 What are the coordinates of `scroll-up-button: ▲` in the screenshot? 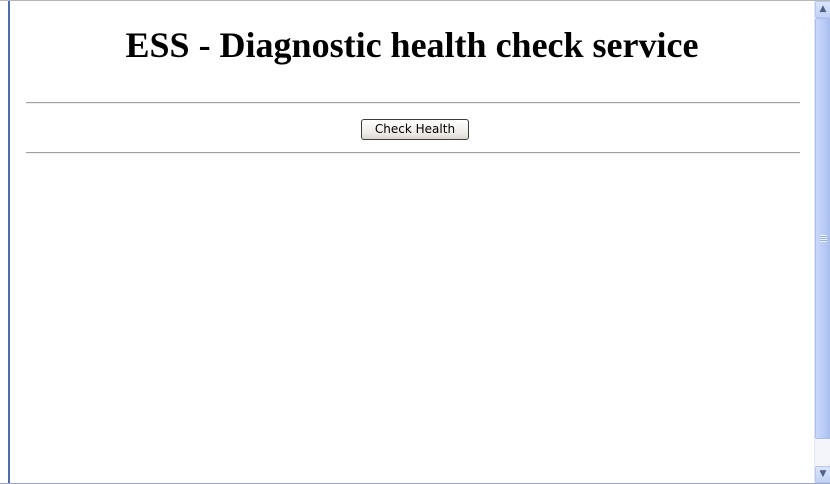 It's located at (822, 9).